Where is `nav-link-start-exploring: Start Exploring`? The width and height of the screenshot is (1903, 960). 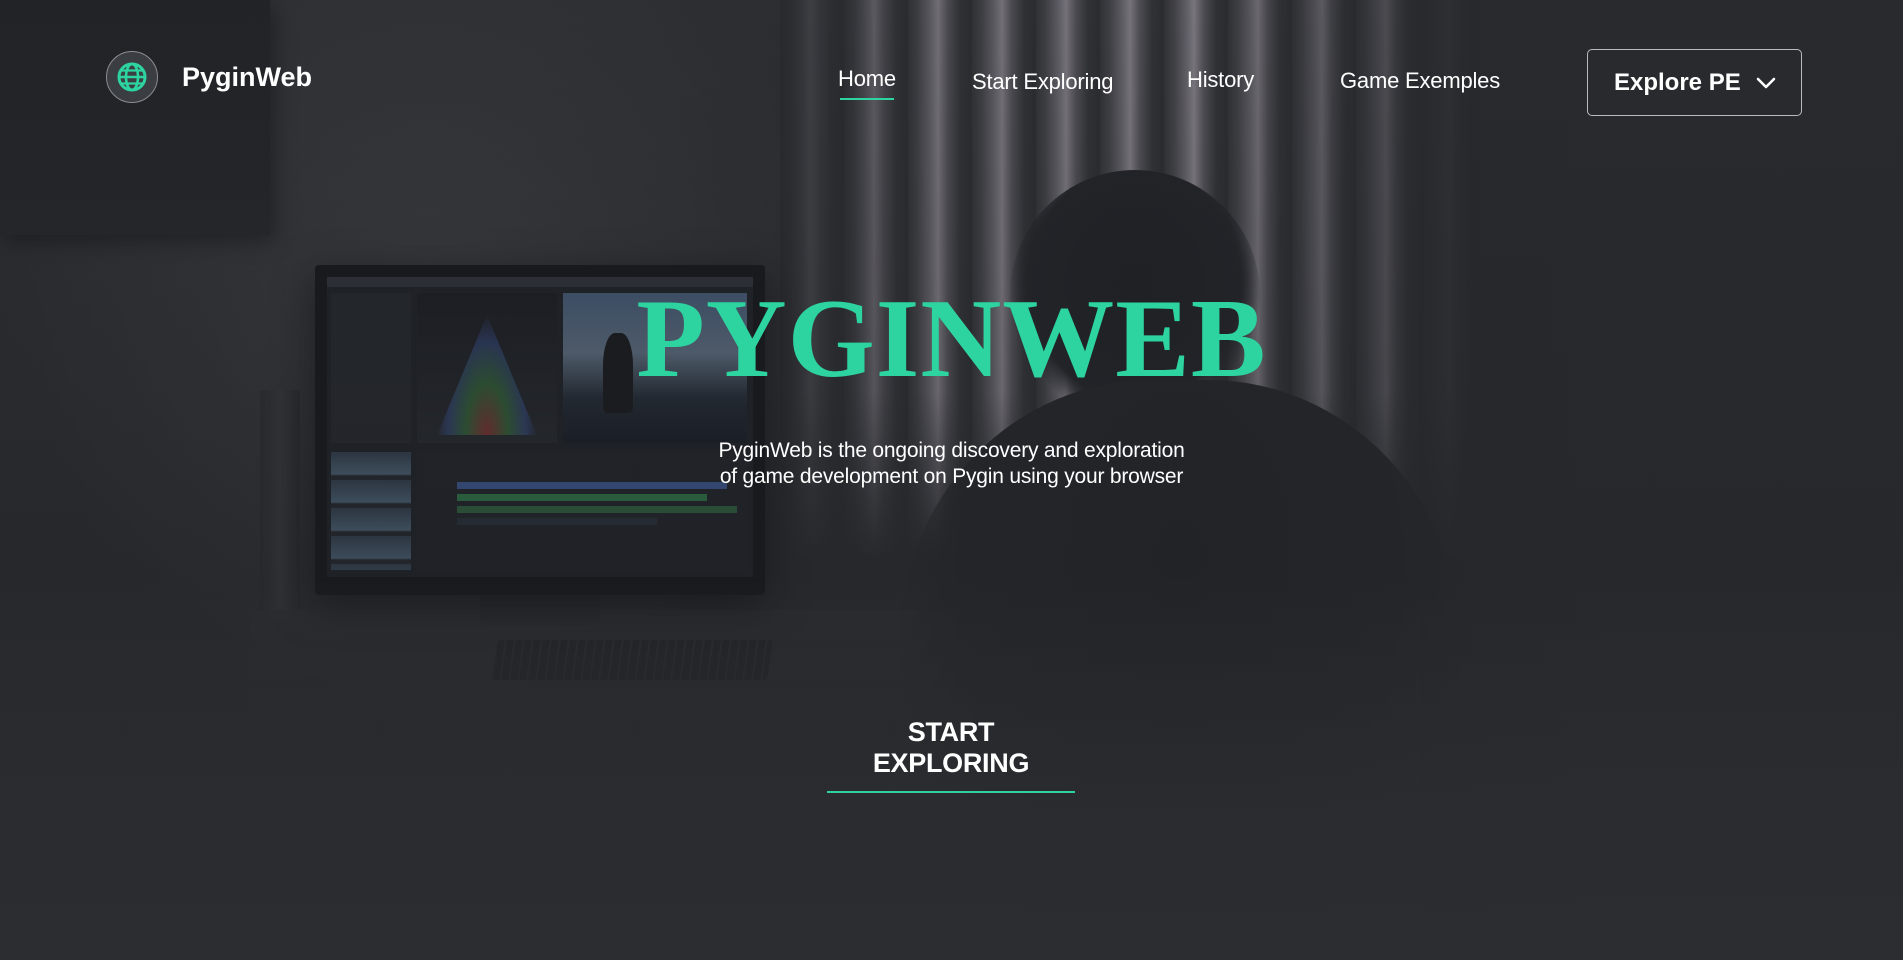
nav-link-start-exploring: Start Exploring is located at coordinates (1042, 82).